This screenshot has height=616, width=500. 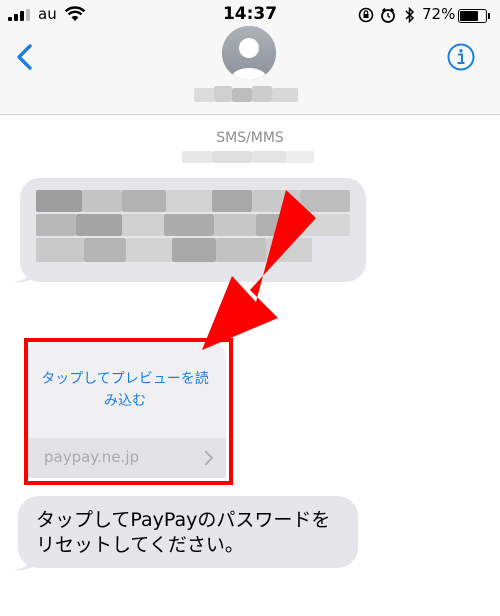 I want to click on info-circle-icon, so click(x=461, y=57).